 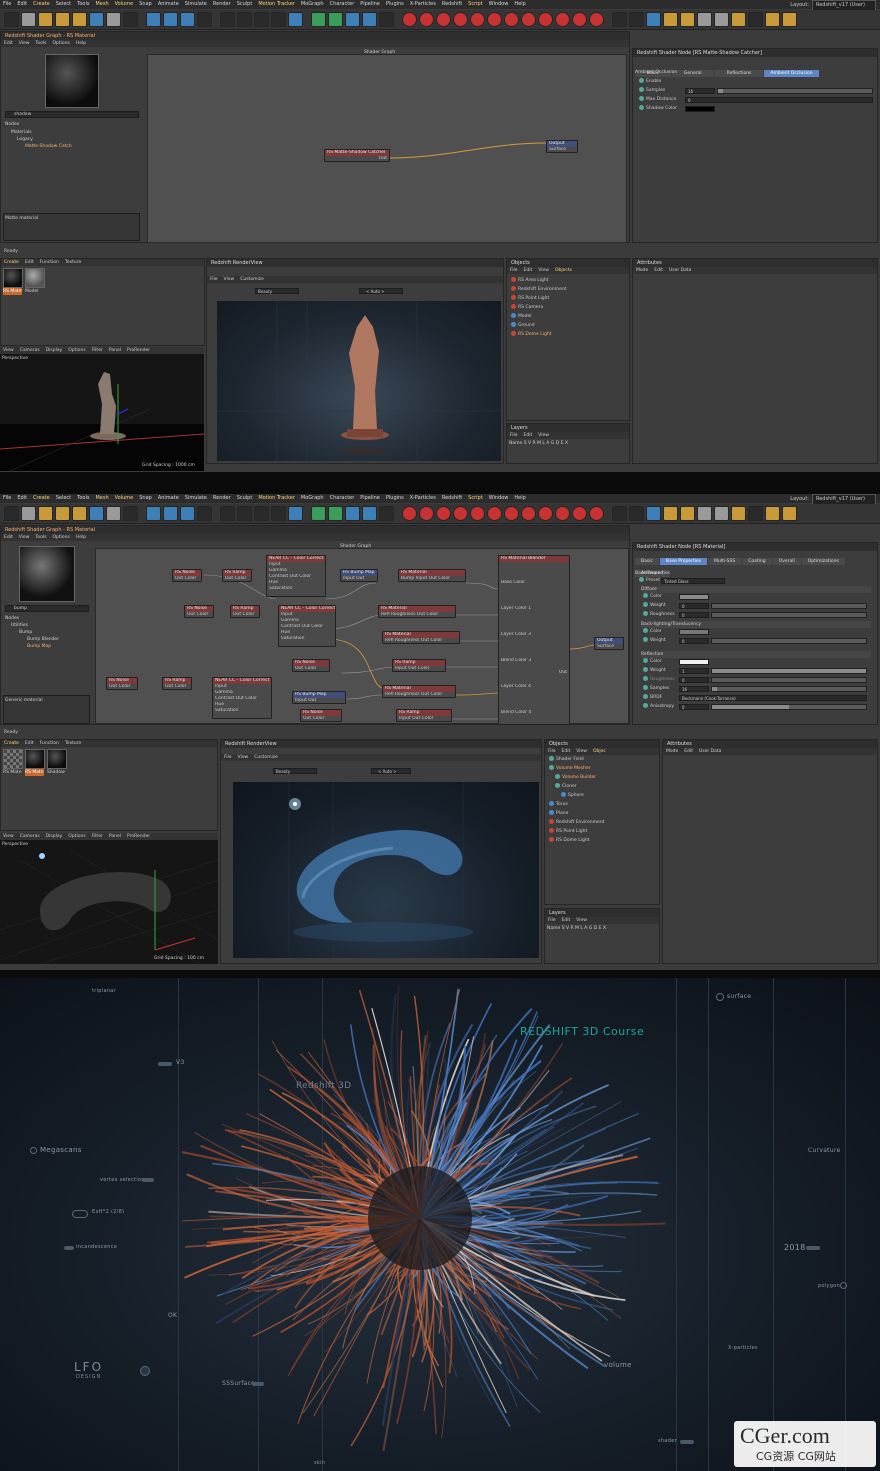 What do you see at coordinates (25, 632) in the screenshot?
I see `tree-item-bump: Bump` at bounding box center [25, 632].